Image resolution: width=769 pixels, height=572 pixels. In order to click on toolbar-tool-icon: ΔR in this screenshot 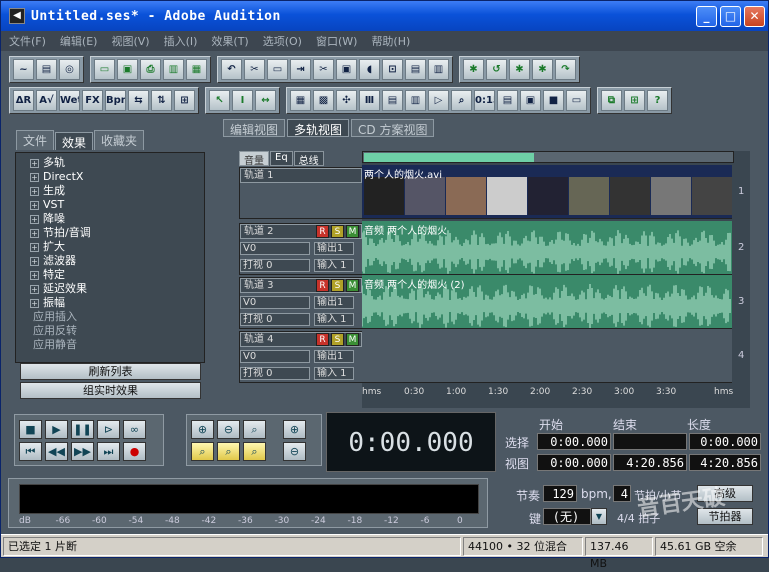, I will do `click(23, 100)`.